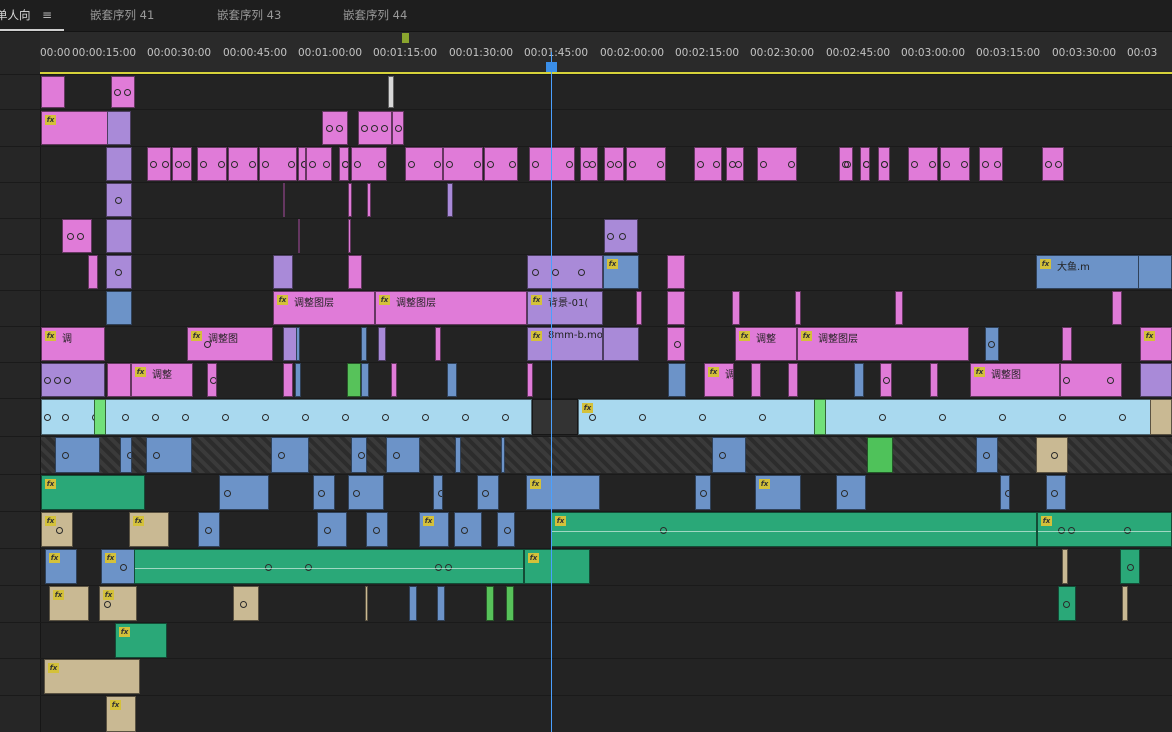 The height and width of the screenshot is (732, 1172). What do you see at coordinates (565, 308) in the screenshot?
I see `timeline-clip: fx 背景-01(` at bounding box center [565, 308].